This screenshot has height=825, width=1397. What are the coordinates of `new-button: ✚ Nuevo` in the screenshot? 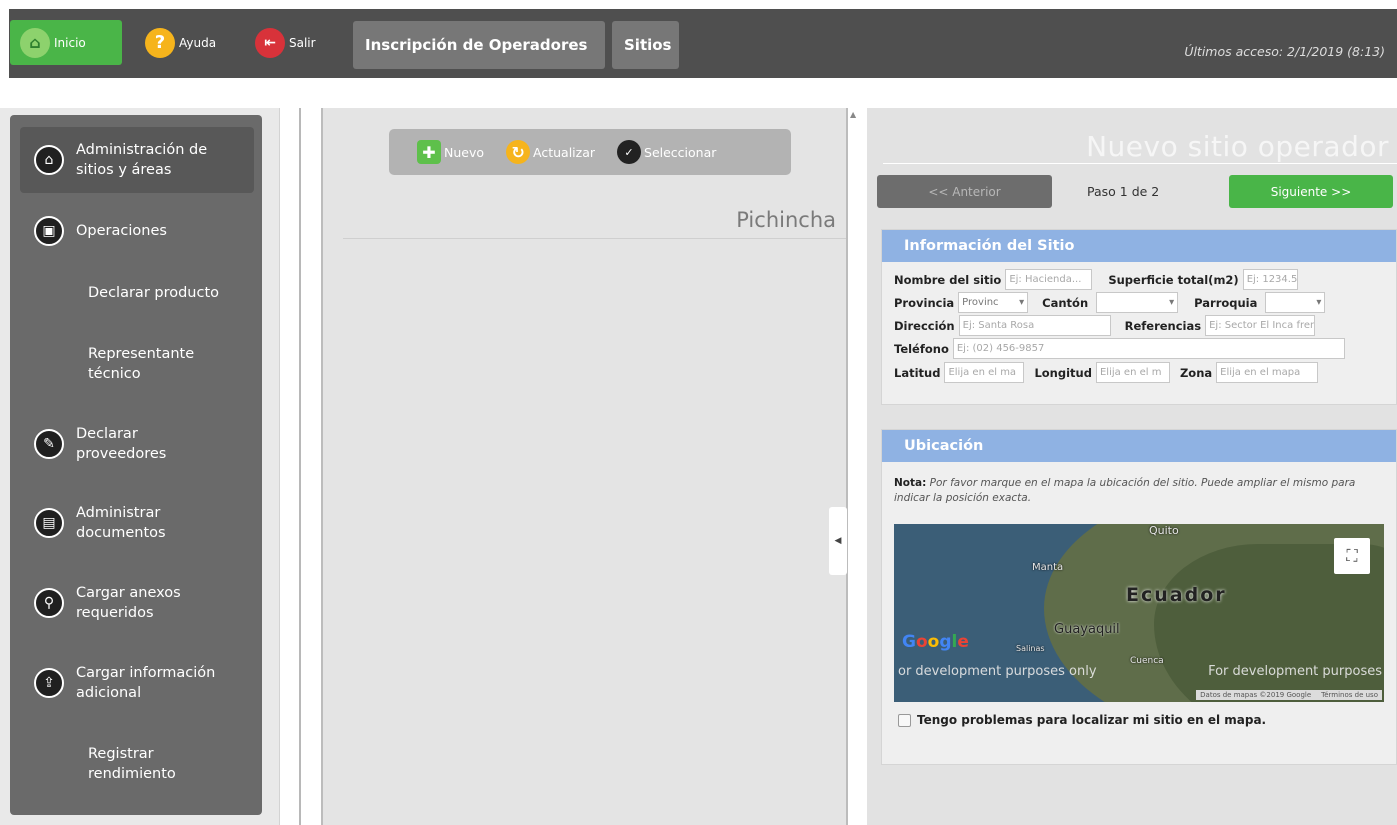 It's located at (450, 152).